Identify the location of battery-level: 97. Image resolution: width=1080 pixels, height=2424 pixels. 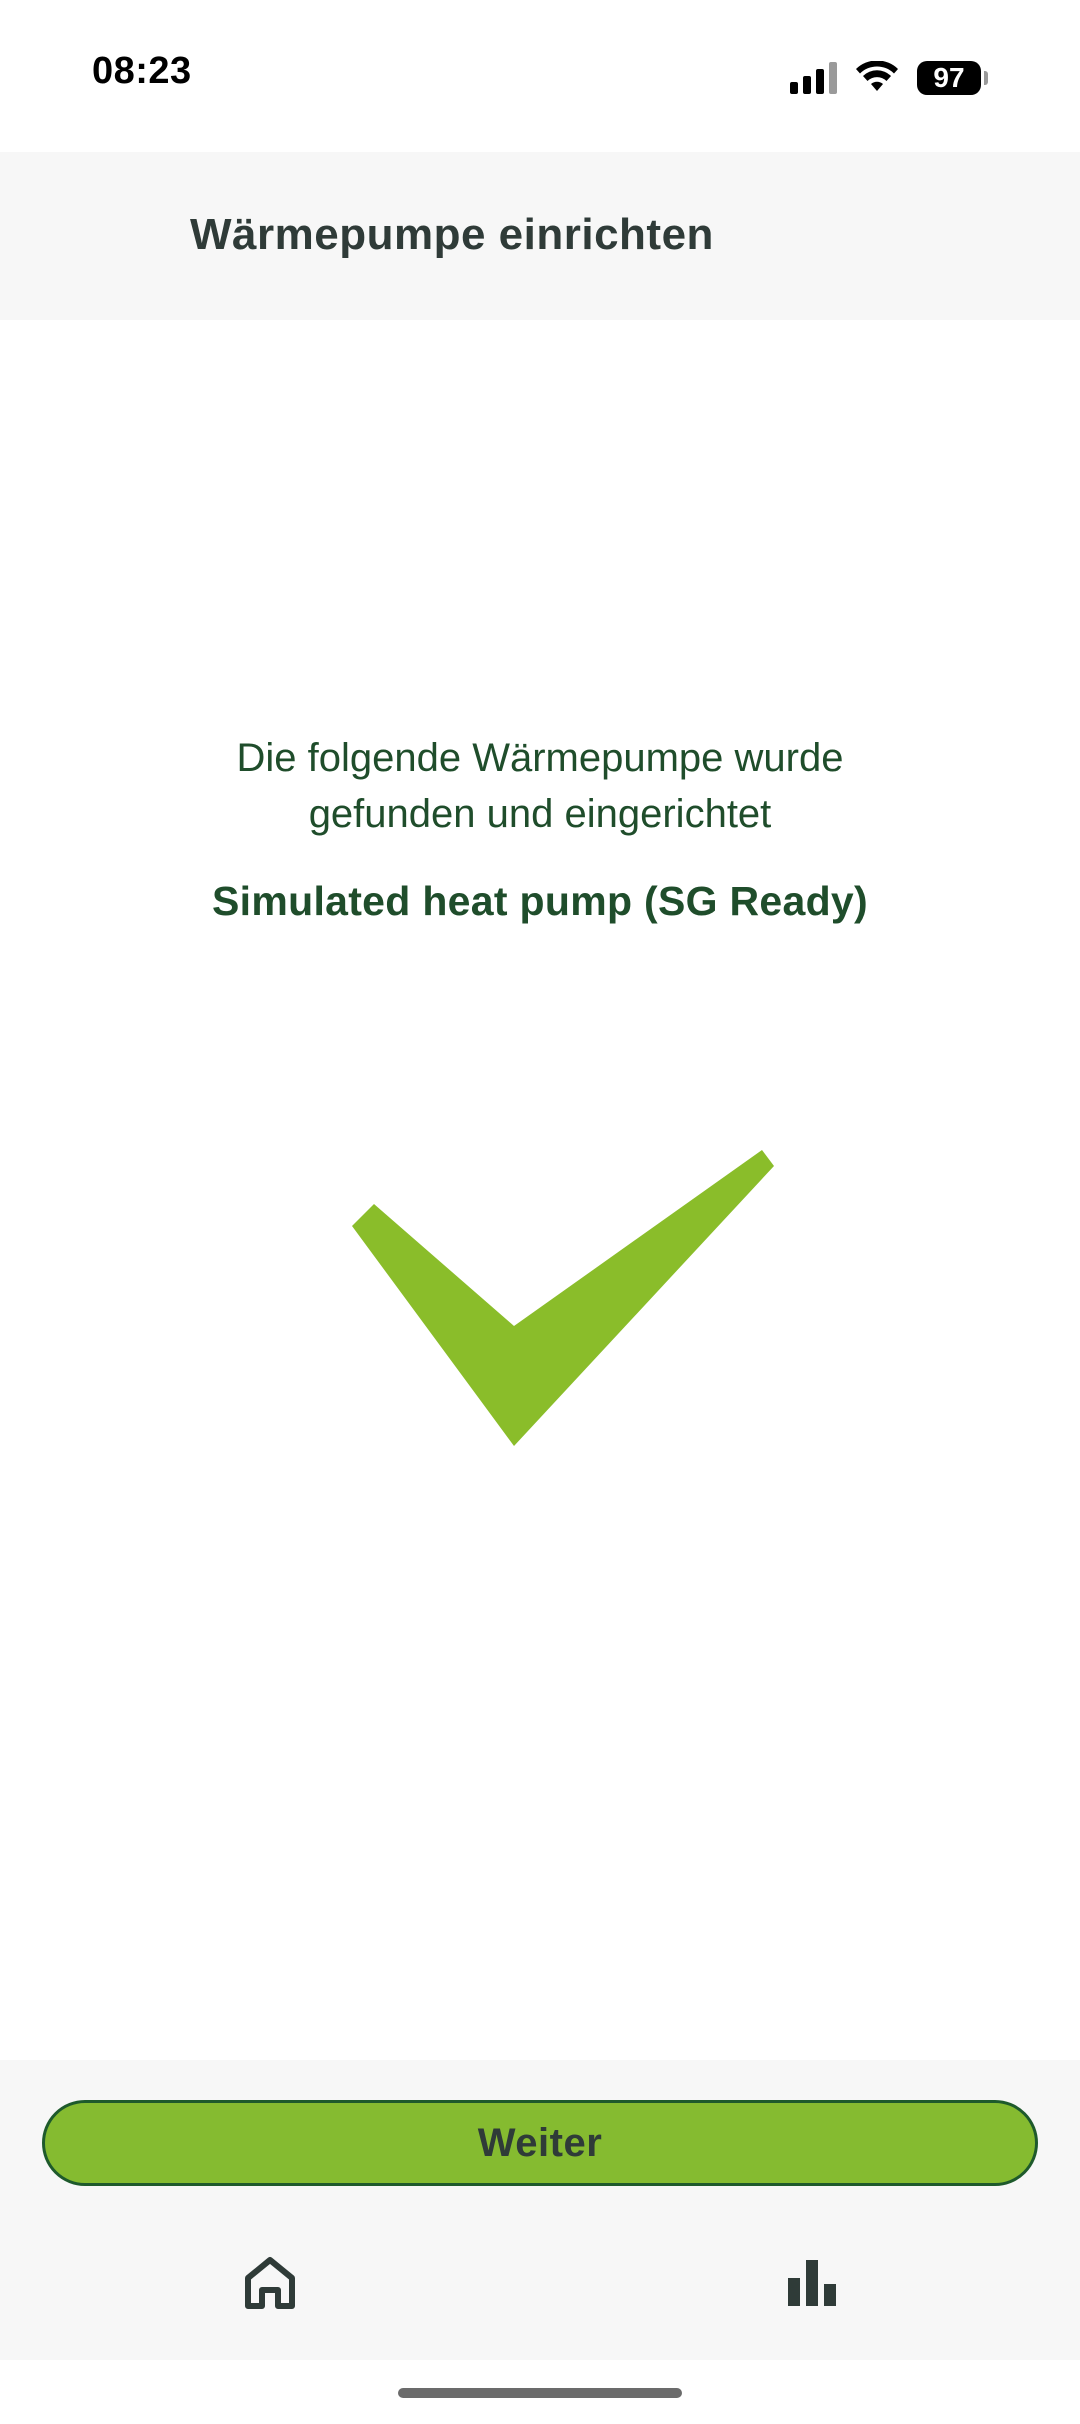
(949, 78).